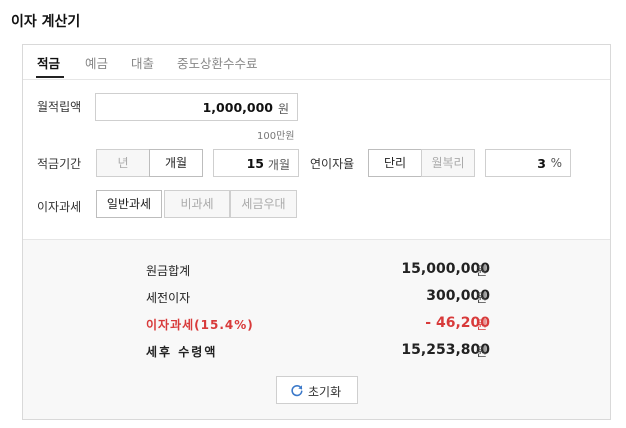 Image resolution: width=626 pixels, height=428 pixels. I want to click on active-tab-indicator, so click(50, 77).